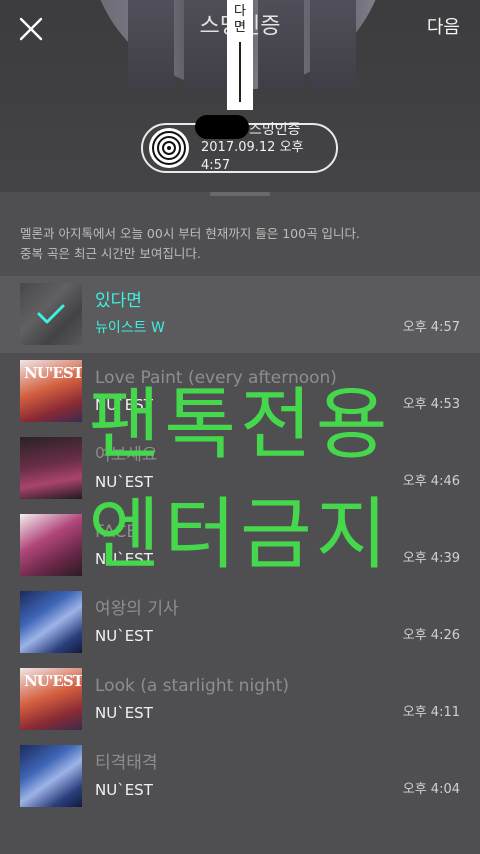 The image size is (480, 854). Describe the element at coordinates (431, 635) in the screenshot. I see `song-time: 오후 4:26` at that location.